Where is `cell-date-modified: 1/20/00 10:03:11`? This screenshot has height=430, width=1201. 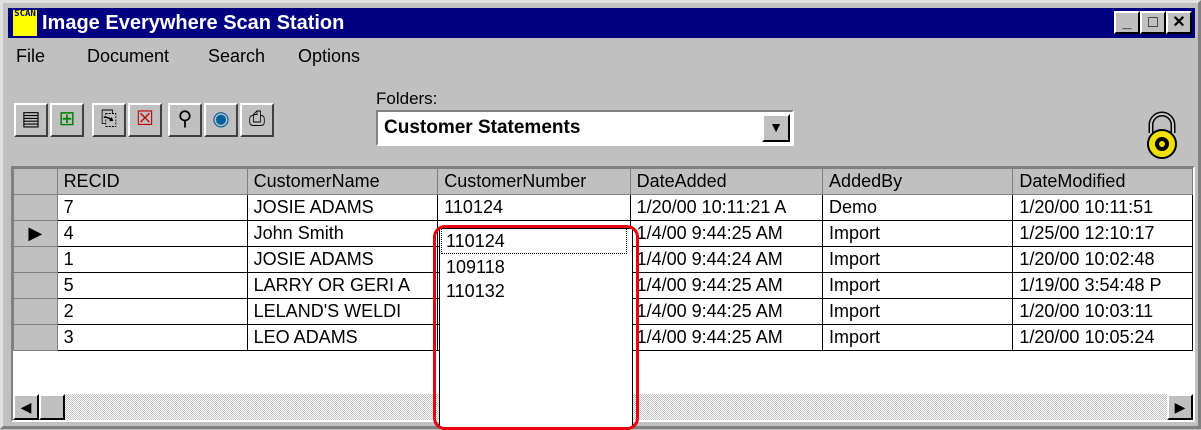 cell-date-modified: 1/20/00 10:03:11 is located at coordinates (1102, 311).